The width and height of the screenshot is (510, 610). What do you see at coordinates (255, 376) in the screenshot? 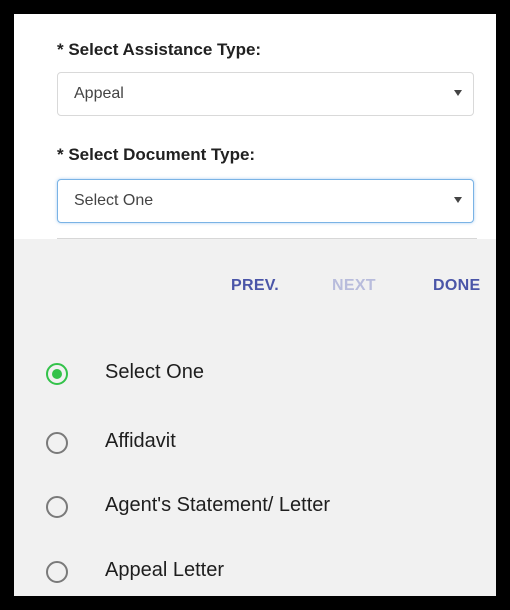
I see `option-select-one: Select One` at bounding box center [255, 376].